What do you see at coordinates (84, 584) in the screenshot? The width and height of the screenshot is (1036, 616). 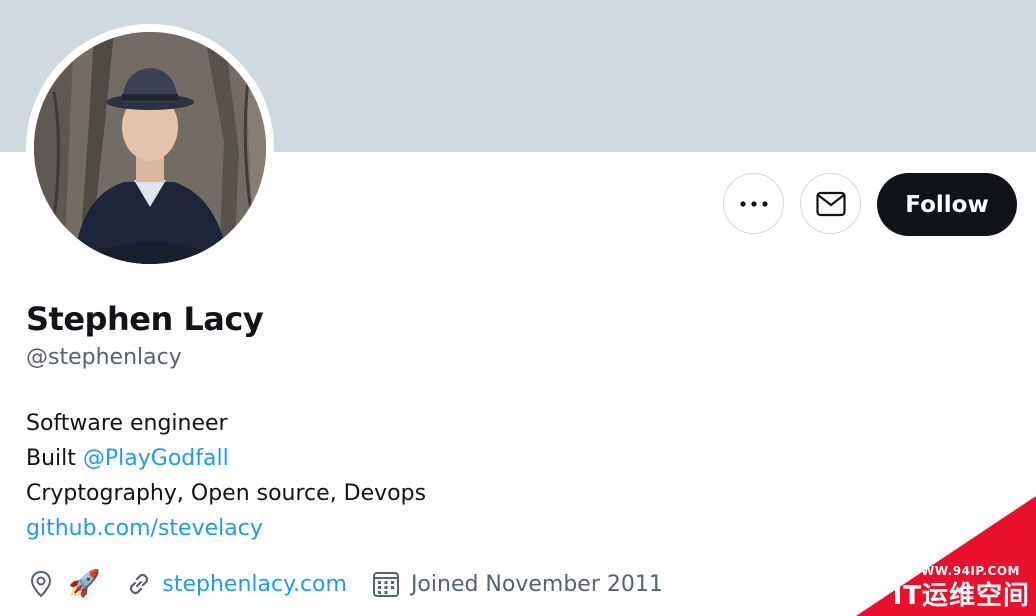 I see `location-emoji: 🚀` at bounding box center [84, 584].